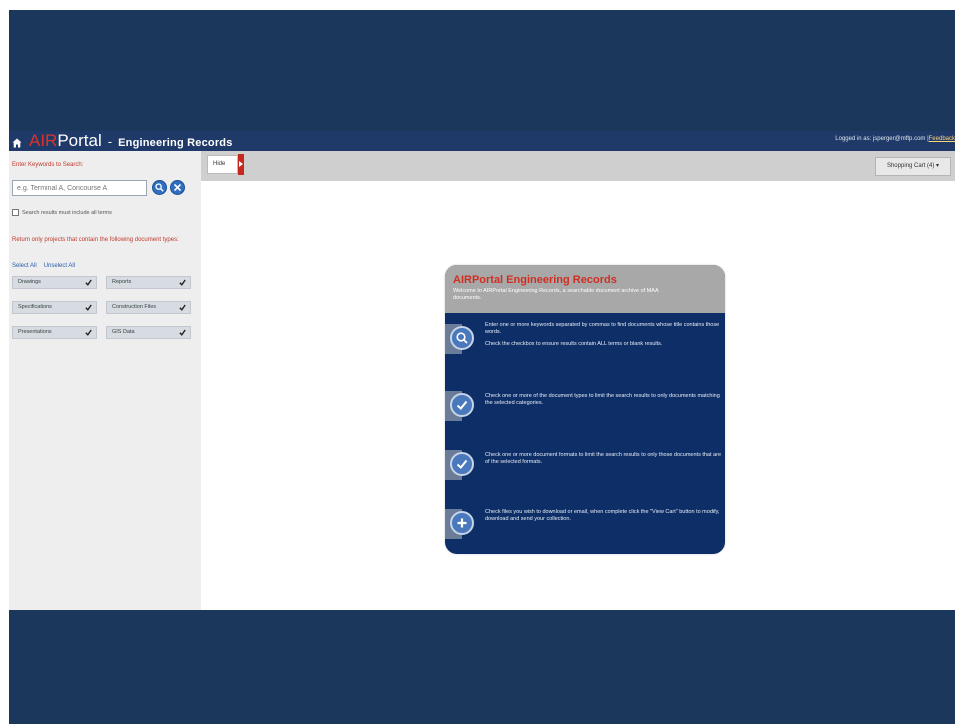  I want to click on select-links: Select All Unselect All, so click(47, 266).